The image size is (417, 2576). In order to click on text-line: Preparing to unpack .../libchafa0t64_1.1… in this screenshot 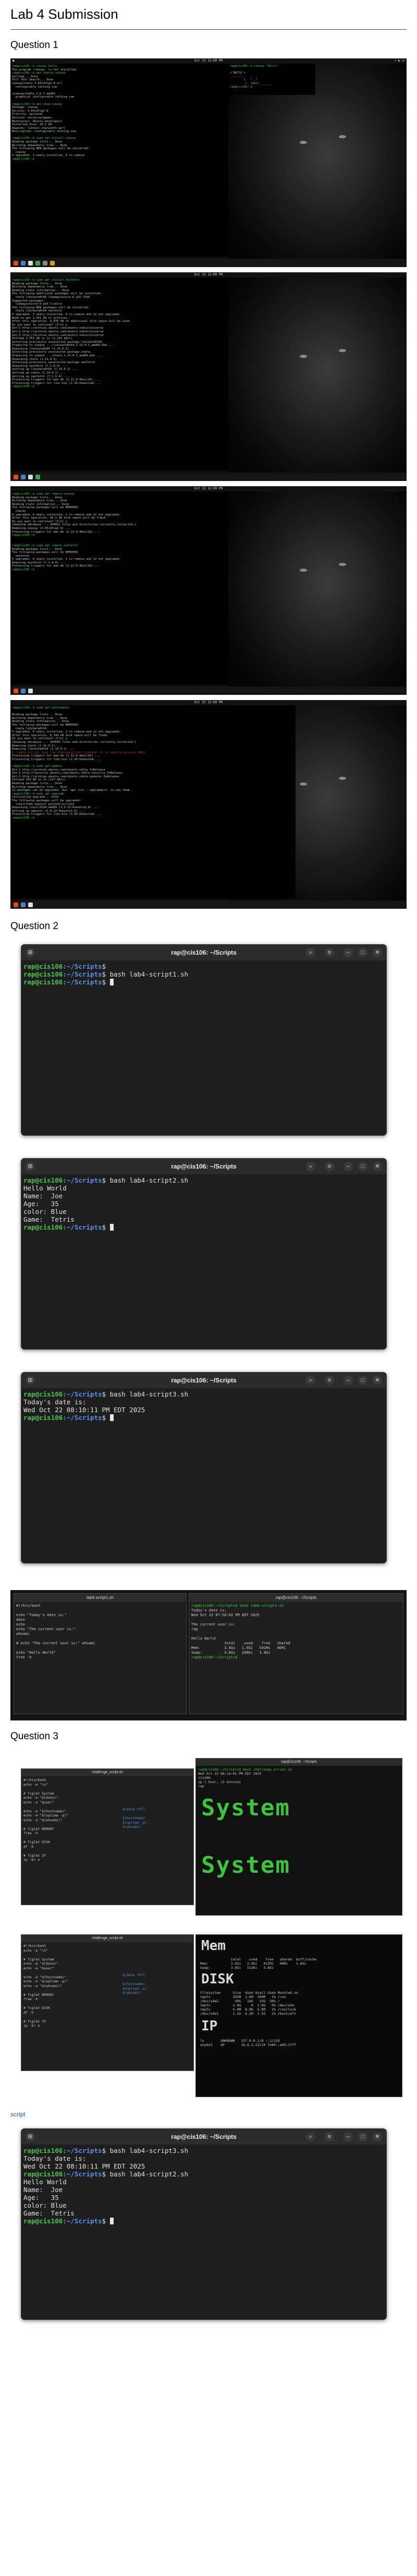, I will do `click(63, 345)`.